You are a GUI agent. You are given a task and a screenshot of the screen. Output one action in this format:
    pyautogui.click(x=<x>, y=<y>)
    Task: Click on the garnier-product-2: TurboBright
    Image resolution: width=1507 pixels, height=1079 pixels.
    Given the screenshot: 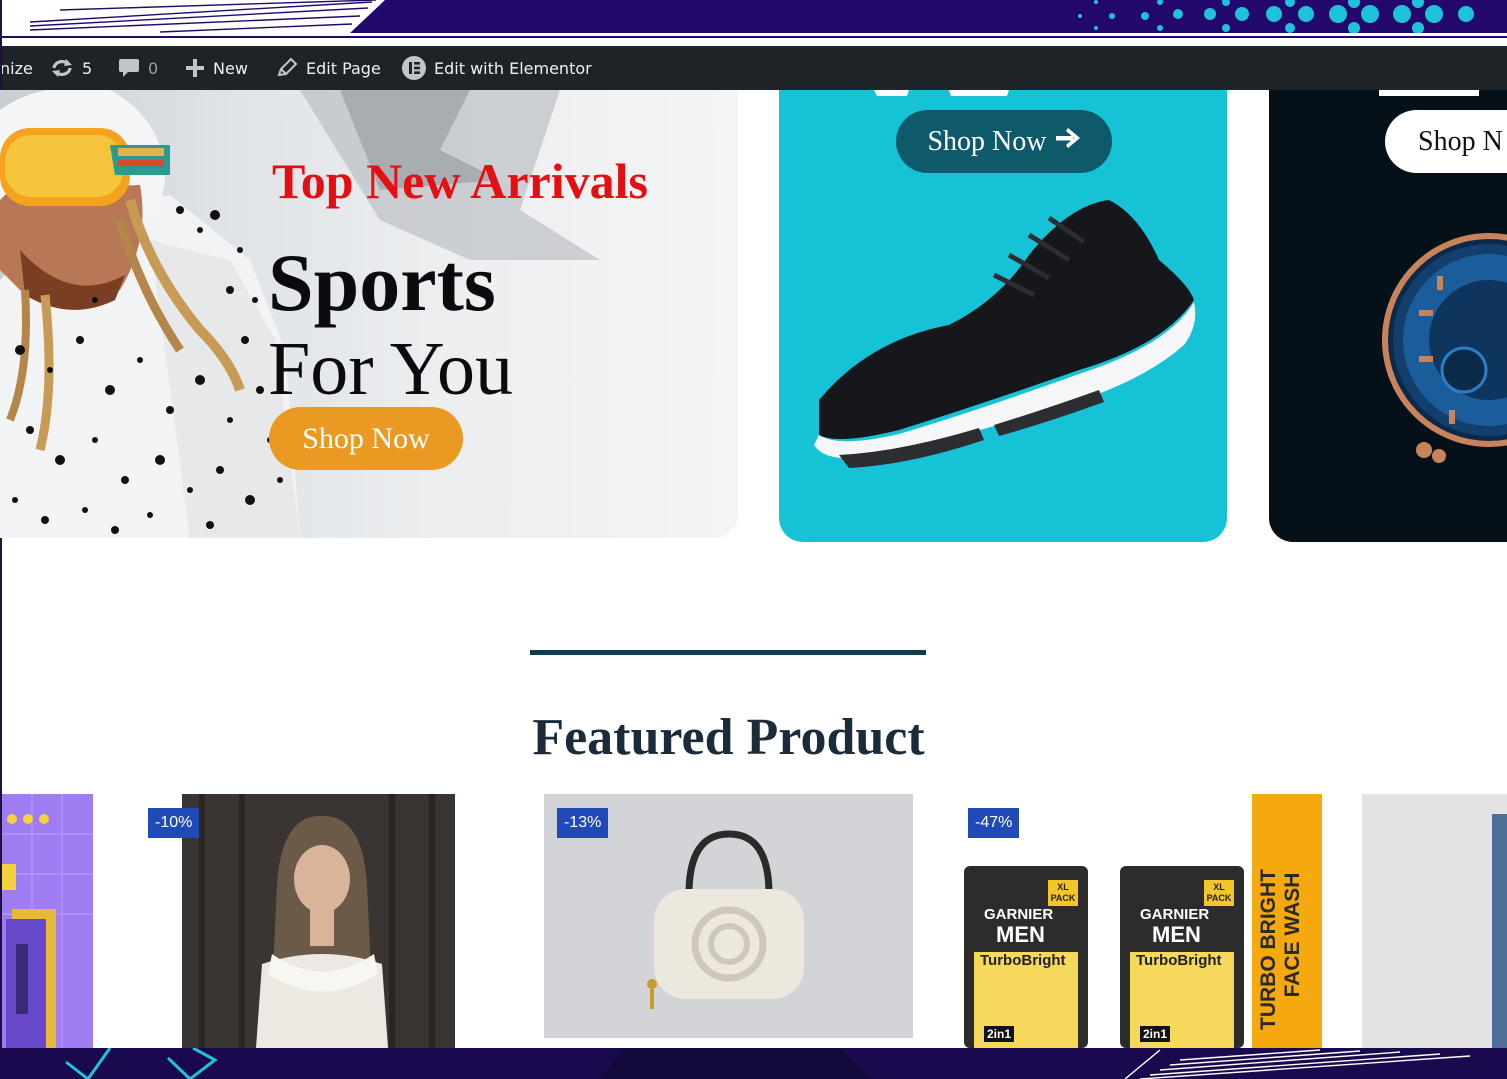 What is the action you would take?
    pyautogui.click(x=1179, y=960)
    